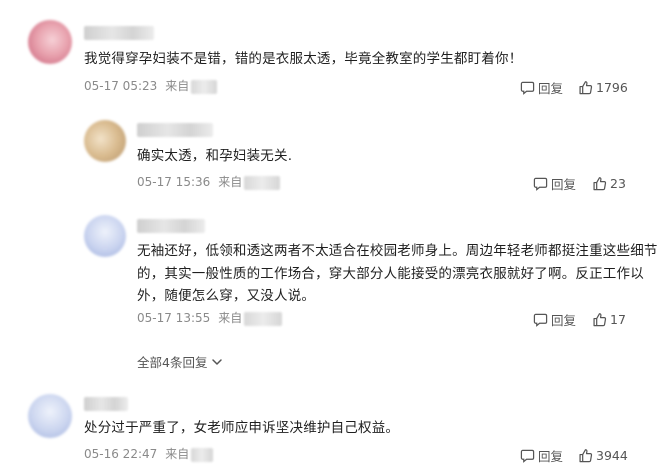 The image size is (660, 476). I want to click on comment-meta: 05-17 15:36 来自, so click(209, 182).